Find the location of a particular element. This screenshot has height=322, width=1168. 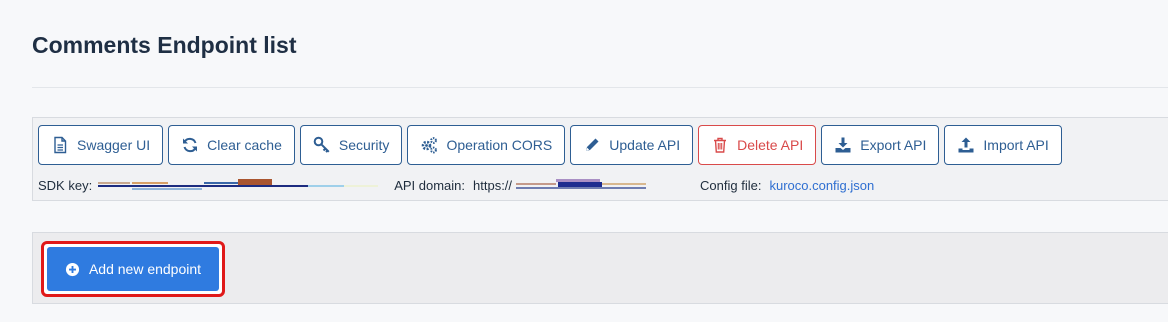

divider is located at coordinates (600, 87).